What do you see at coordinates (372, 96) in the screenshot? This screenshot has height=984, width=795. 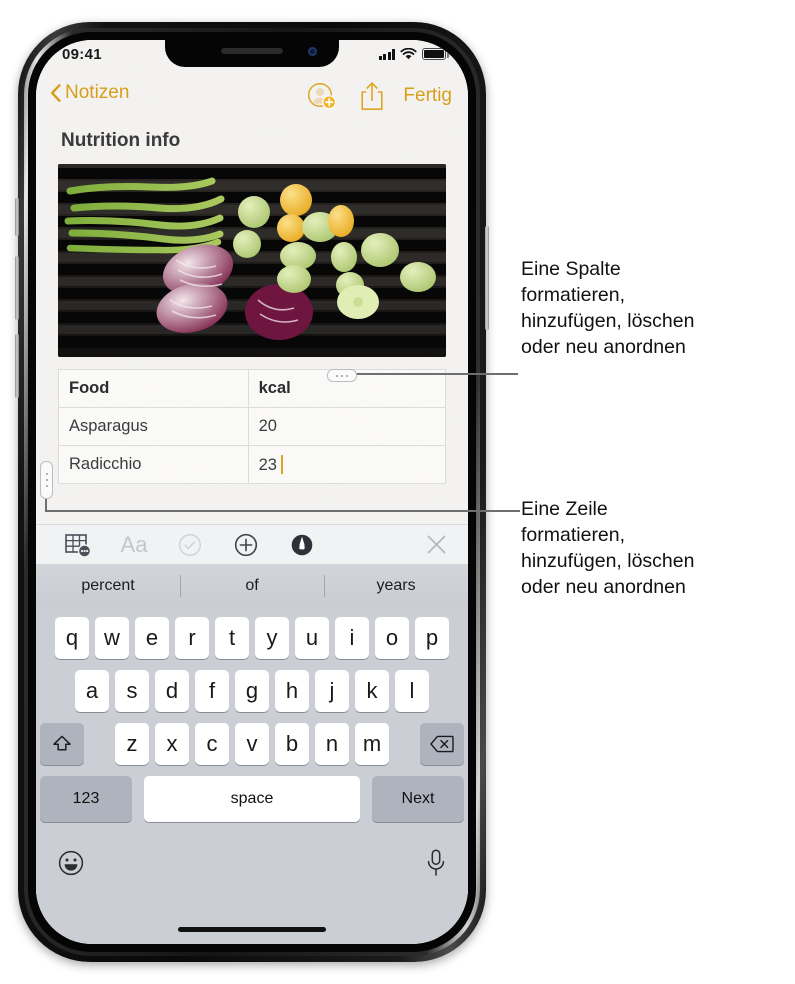 I see `share-button` at bounding box center [372, 96].